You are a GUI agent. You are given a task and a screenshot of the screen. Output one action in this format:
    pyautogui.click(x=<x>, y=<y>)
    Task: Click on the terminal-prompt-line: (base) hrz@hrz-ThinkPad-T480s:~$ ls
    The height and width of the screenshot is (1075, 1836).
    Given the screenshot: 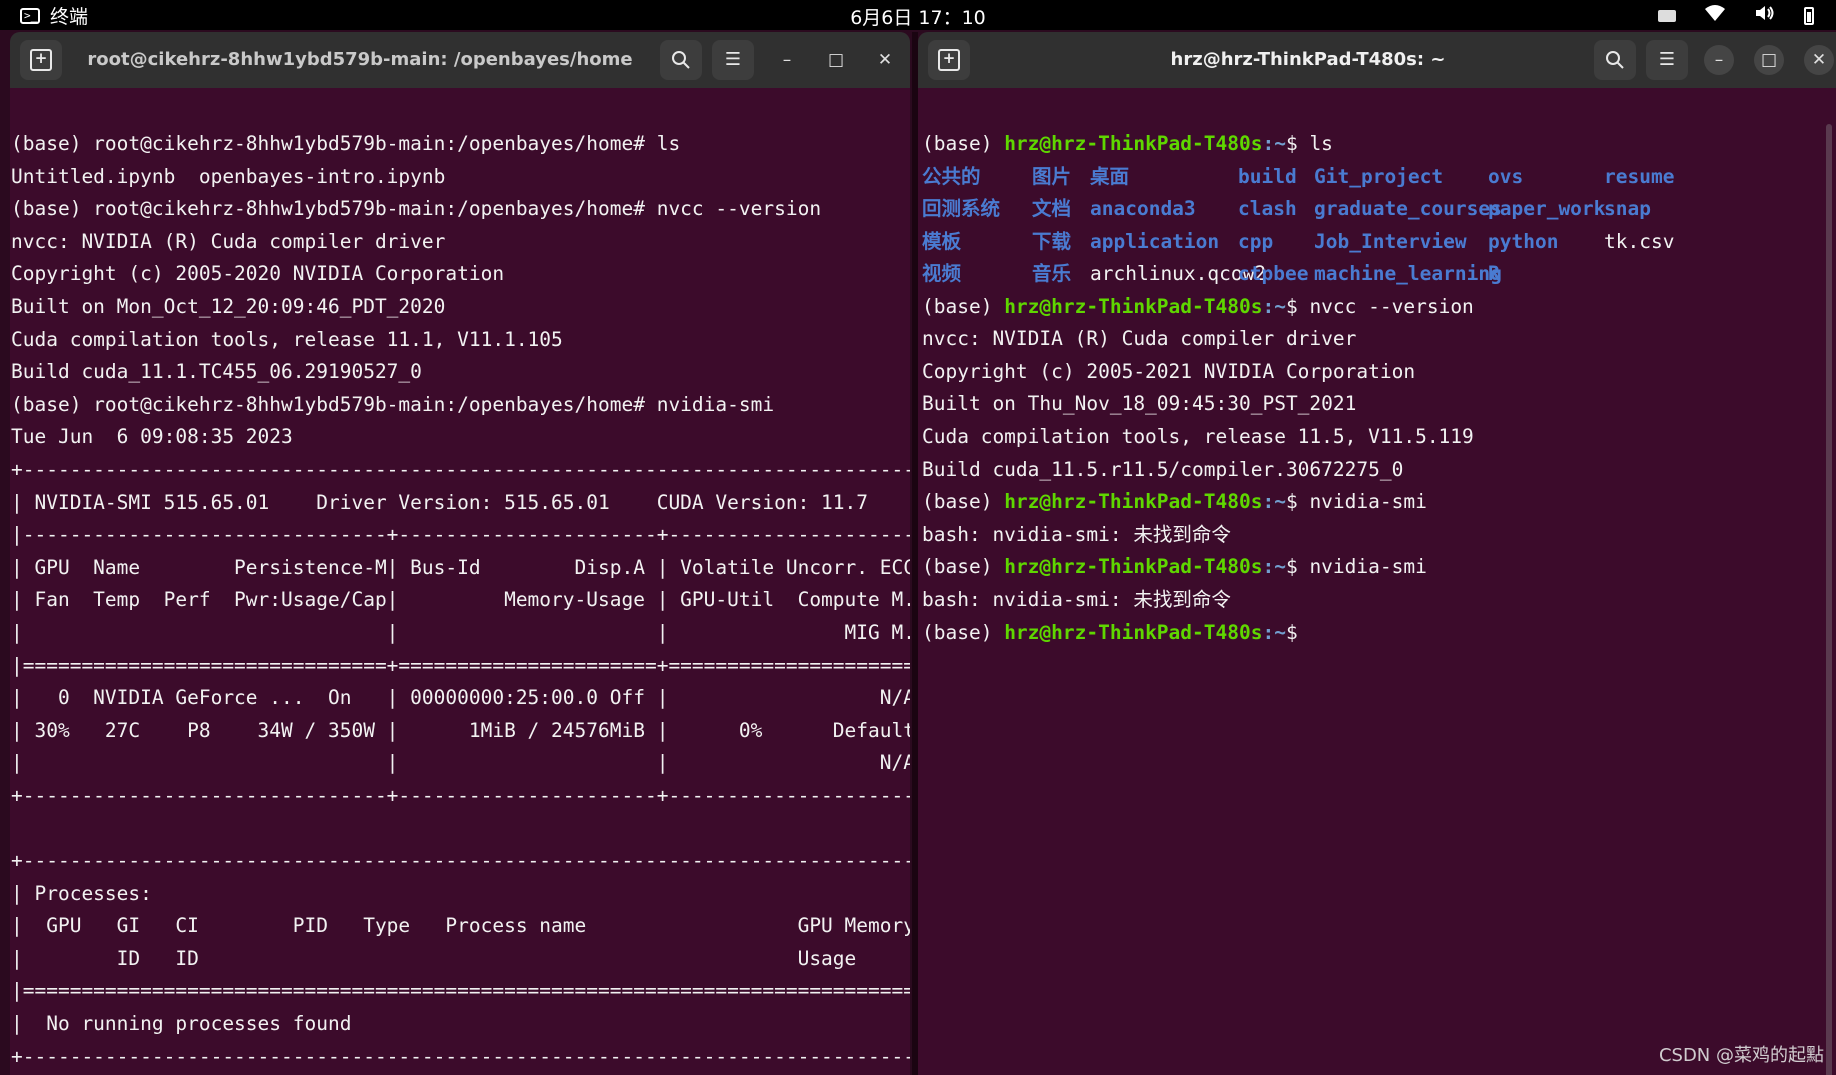 What is the action you would take?
    pyautogui.click(x=1377, y=144)
    